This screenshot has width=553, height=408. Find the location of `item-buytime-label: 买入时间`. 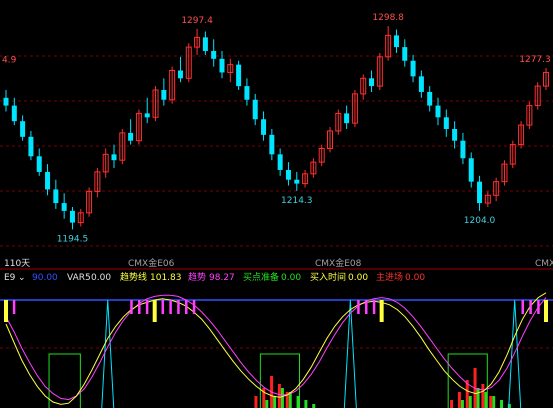

item-buytime-label: 买入时间 is located at coordinates (328, 277).